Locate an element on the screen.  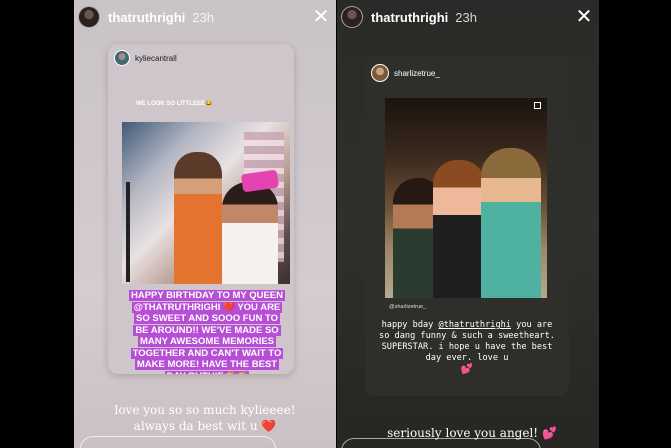
card-username: sharlizetrue_ is located at coordinates (417, 73).